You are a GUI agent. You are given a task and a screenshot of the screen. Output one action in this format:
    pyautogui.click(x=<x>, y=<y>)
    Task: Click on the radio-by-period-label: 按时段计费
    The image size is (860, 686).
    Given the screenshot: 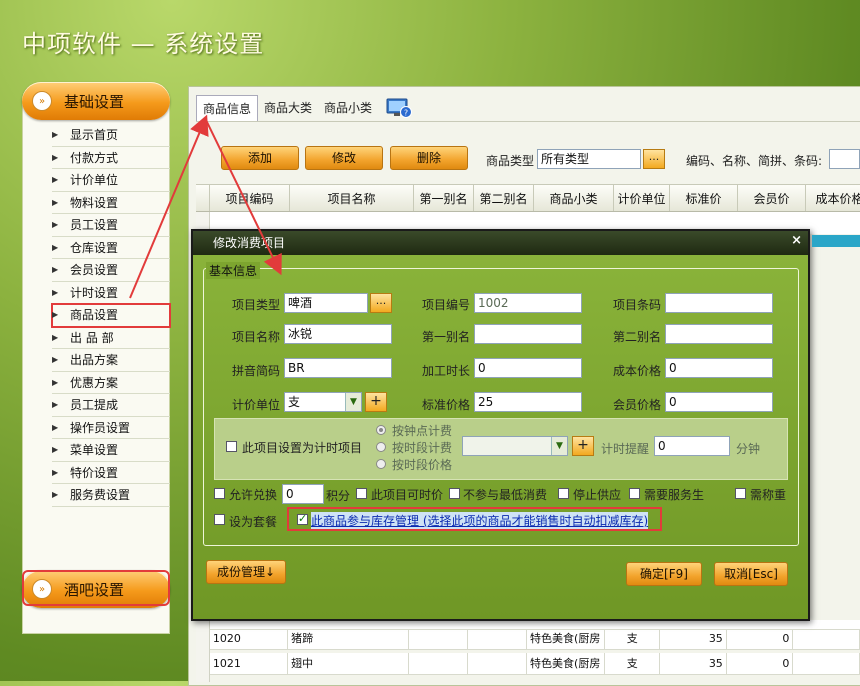 What is the action you would take?
    pyautogui.click(x=422, y=448)
    